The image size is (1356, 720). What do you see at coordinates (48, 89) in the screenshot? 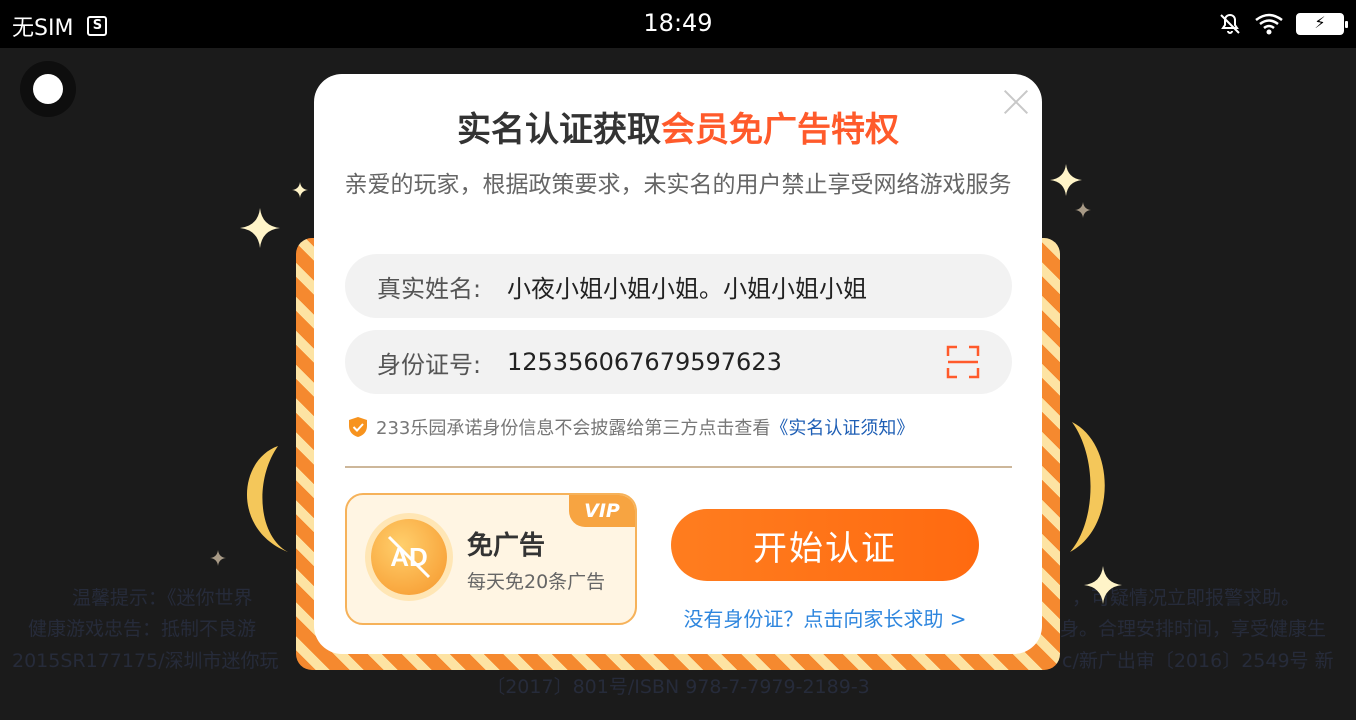
I see `floating-assistant-button` at bounding box center [48, 89].